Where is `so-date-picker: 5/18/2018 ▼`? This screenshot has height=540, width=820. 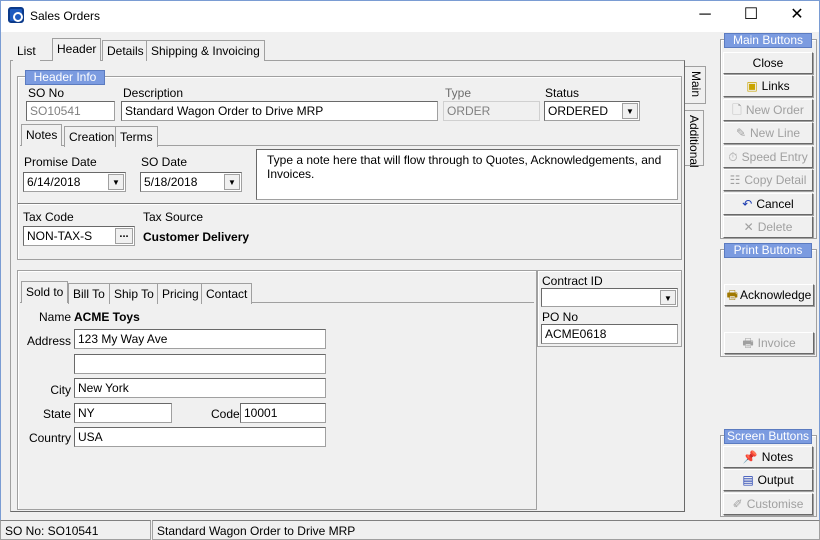
so-date-picker: 5/18/2018 ▼ is located at coordinates (191, 182).